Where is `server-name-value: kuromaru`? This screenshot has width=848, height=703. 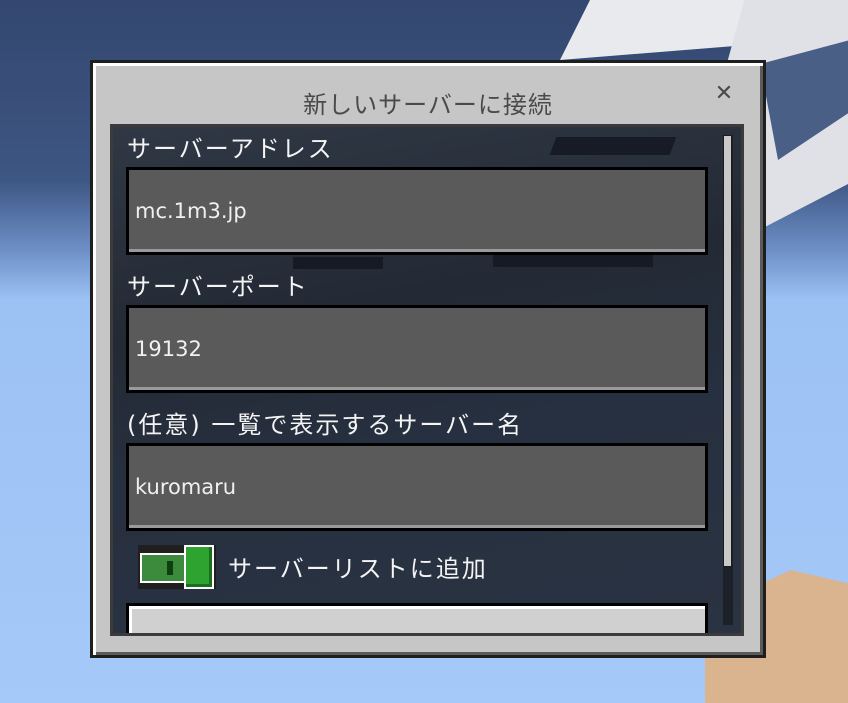
server-name-value: kuromaru is located at coordinates (186, 487).